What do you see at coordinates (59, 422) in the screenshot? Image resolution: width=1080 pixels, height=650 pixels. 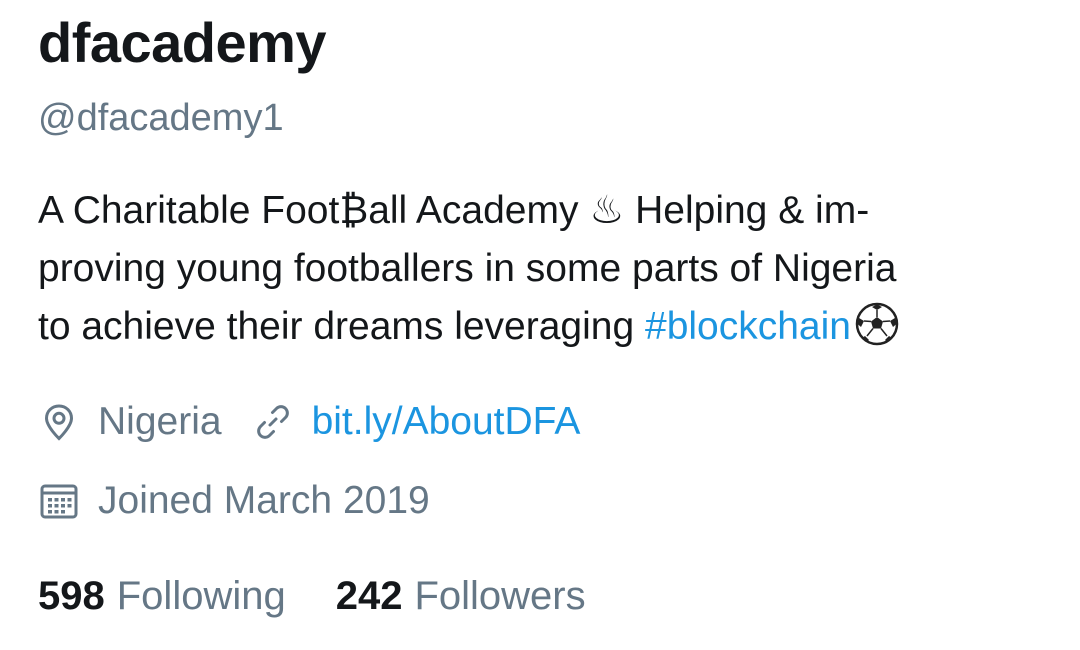 I see `location-pin-icon` at bounding box center [59, 422].